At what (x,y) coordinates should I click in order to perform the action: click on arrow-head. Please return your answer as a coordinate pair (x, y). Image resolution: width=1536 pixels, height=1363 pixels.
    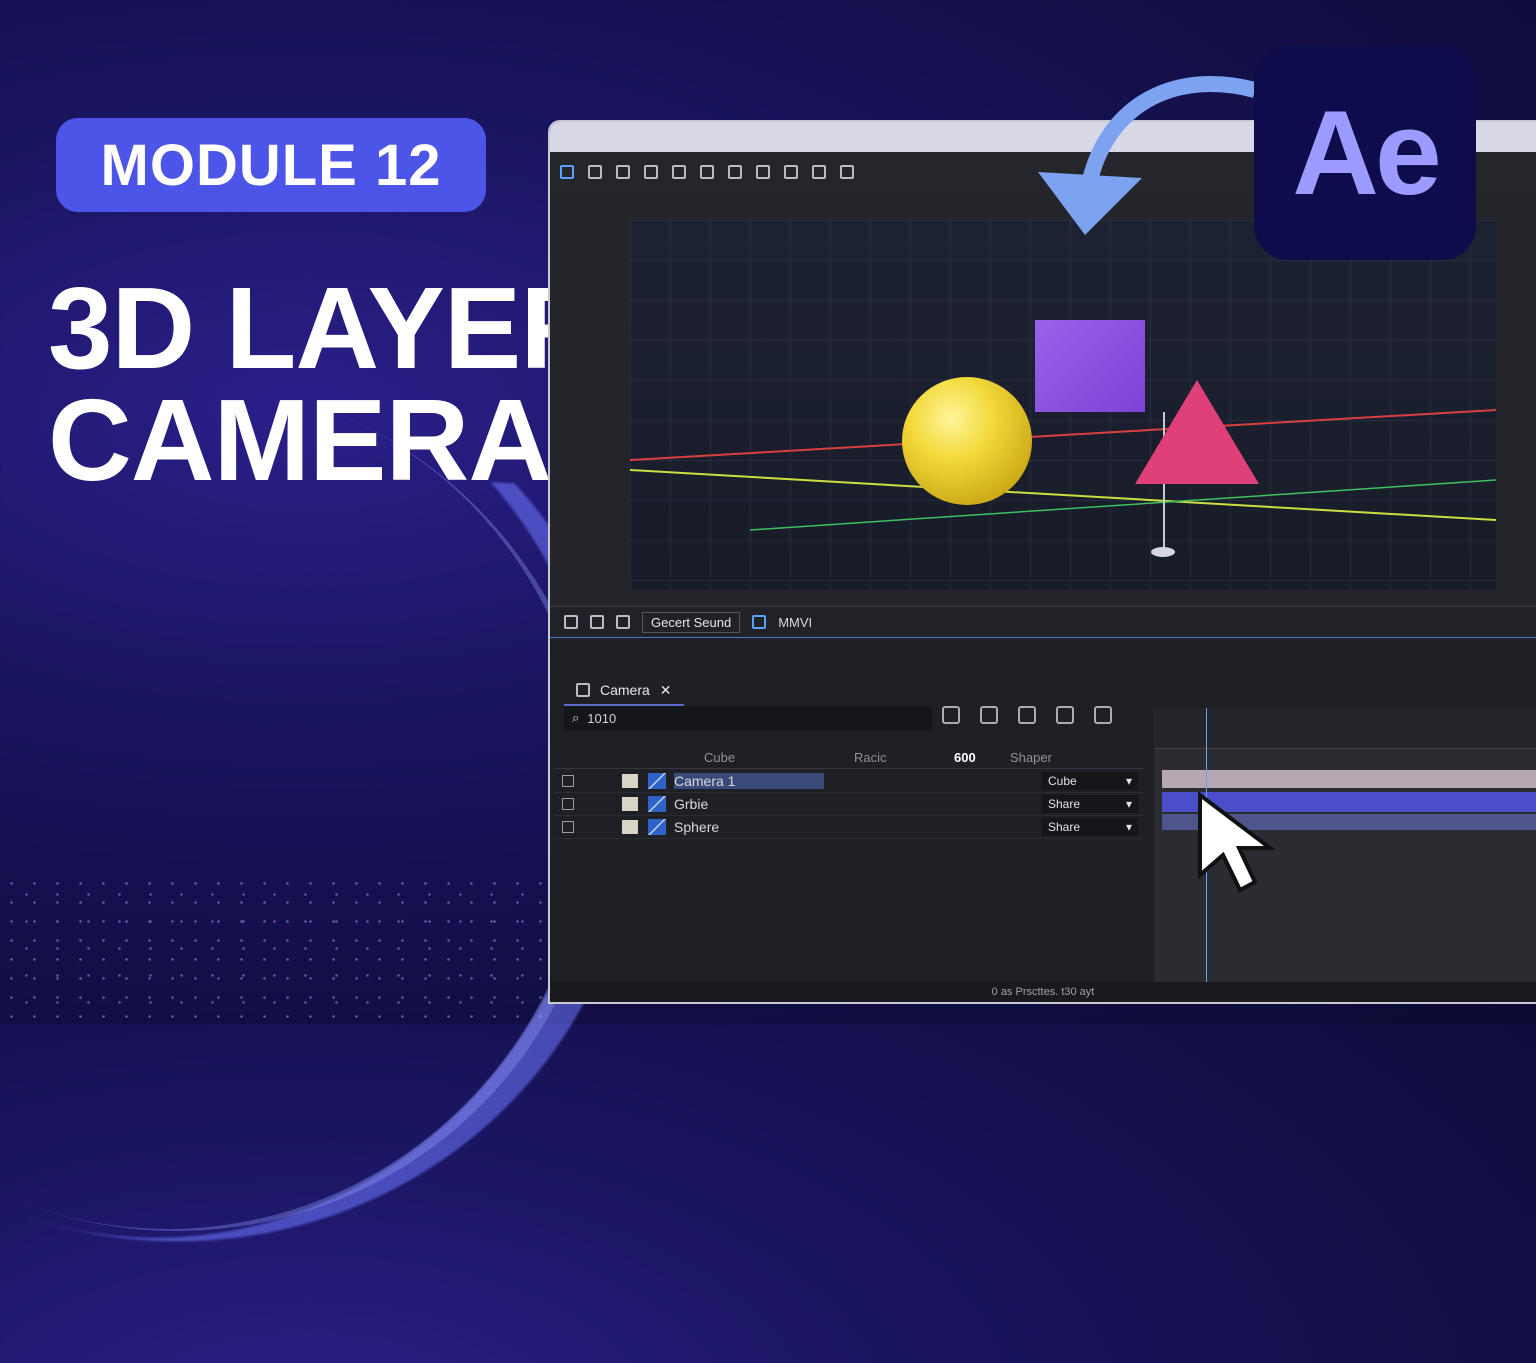
    Looking at the image, I should click on (1090, 203).